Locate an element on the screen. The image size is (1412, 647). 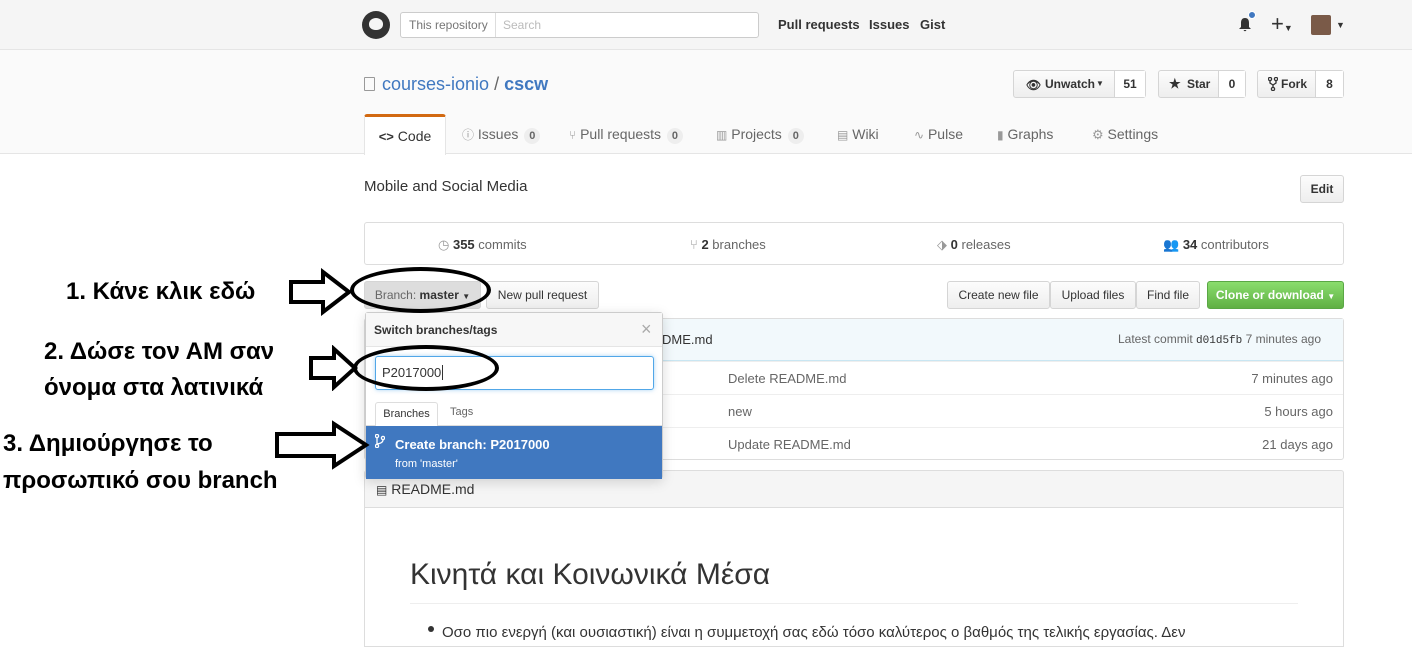
tab-issues-label: Issues is located at coordinates (498, 134).